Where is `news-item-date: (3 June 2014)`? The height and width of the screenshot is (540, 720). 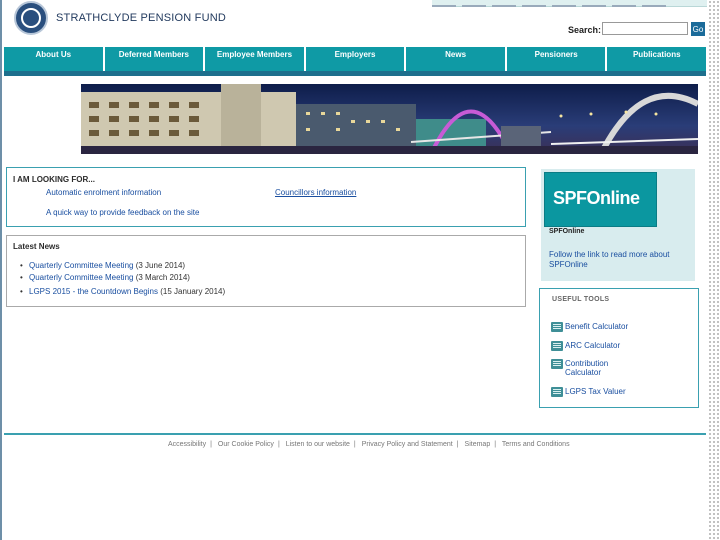
news-item-date: (3 June 2014) is located at coordinates (160, 265).